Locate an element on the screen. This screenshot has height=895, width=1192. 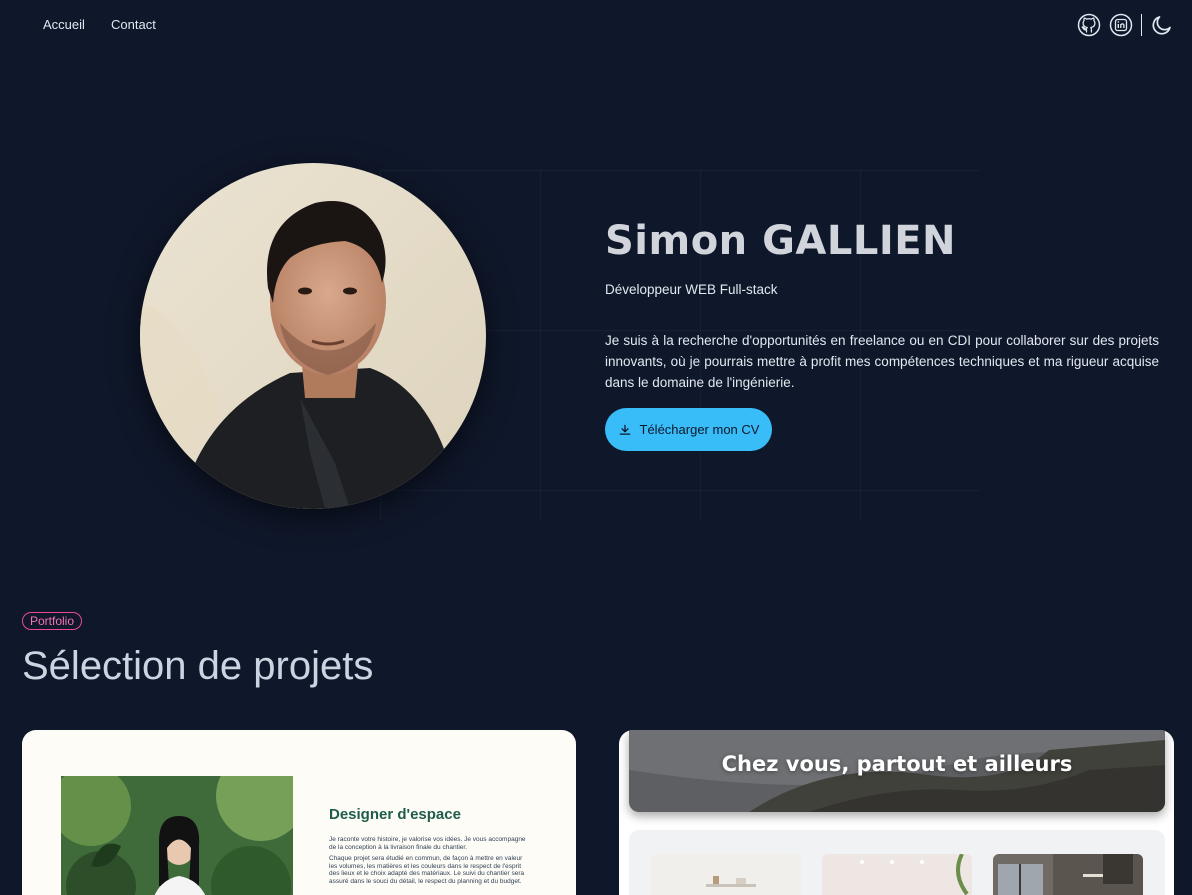
project-banner: Chez vous, partout et ailleurs is located at coordinates (897, 771).